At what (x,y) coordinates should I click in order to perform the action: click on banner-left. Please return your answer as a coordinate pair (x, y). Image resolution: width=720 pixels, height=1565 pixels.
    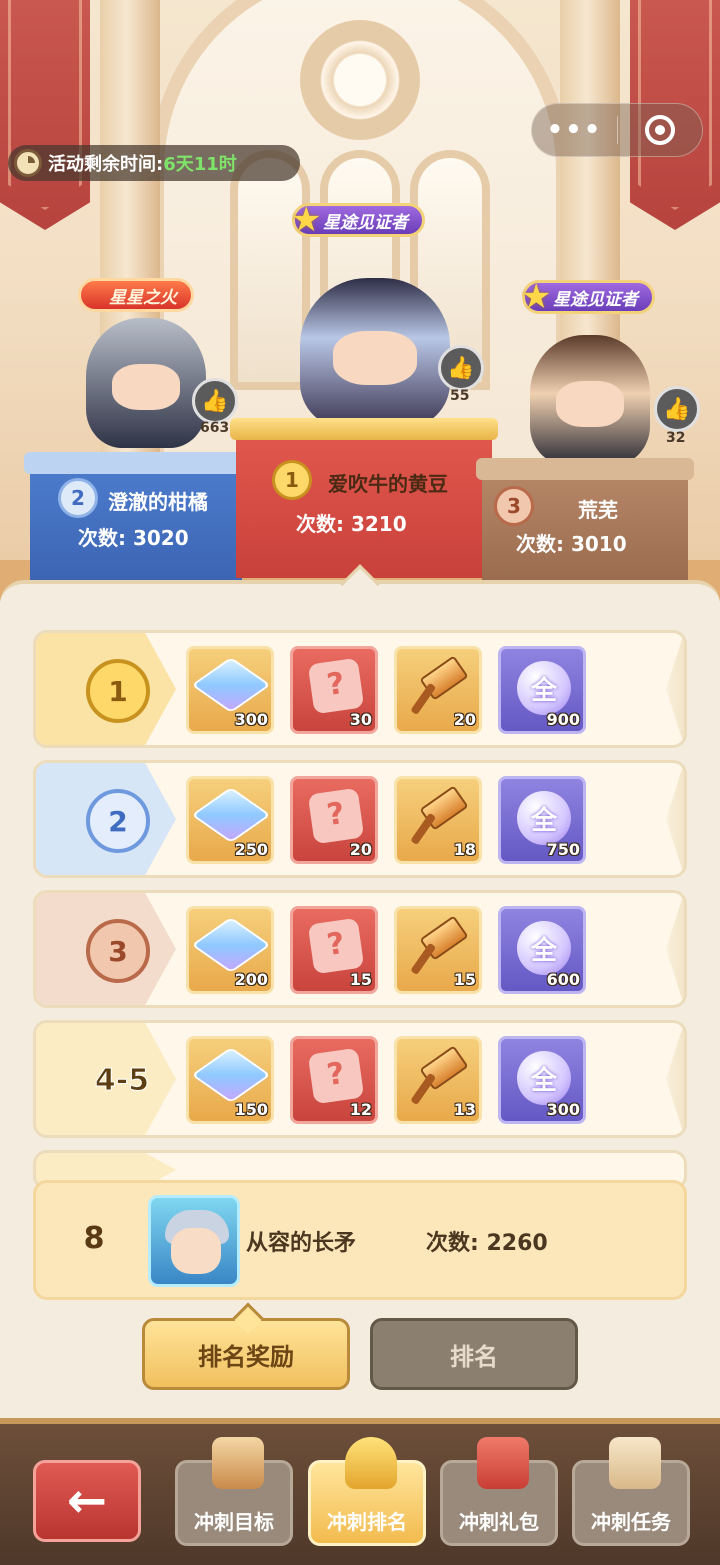
    Looking at the image, I should click on (45, 115).